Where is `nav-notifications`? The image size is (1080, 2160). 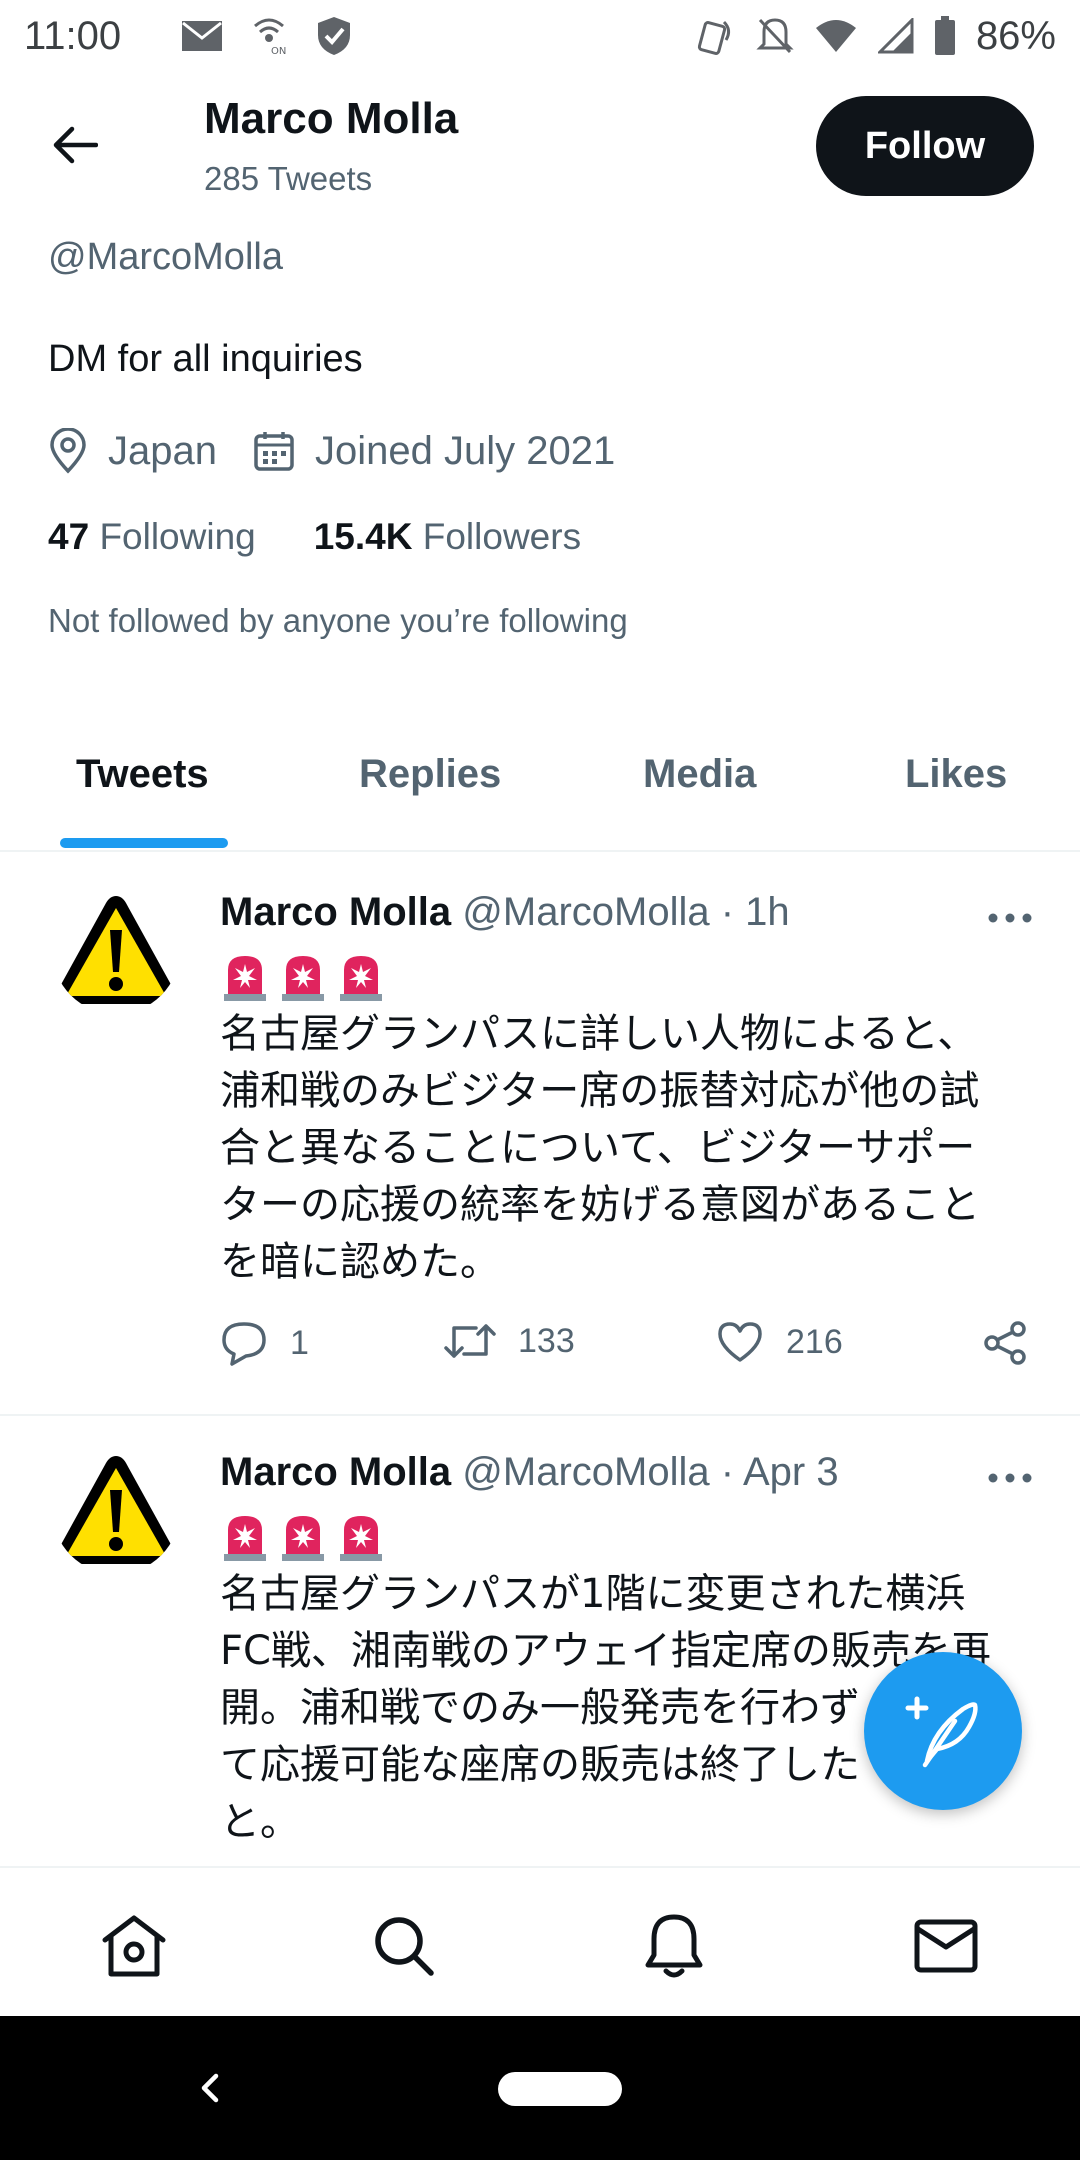 nav-notifications is located at coordinates (674, 1946).